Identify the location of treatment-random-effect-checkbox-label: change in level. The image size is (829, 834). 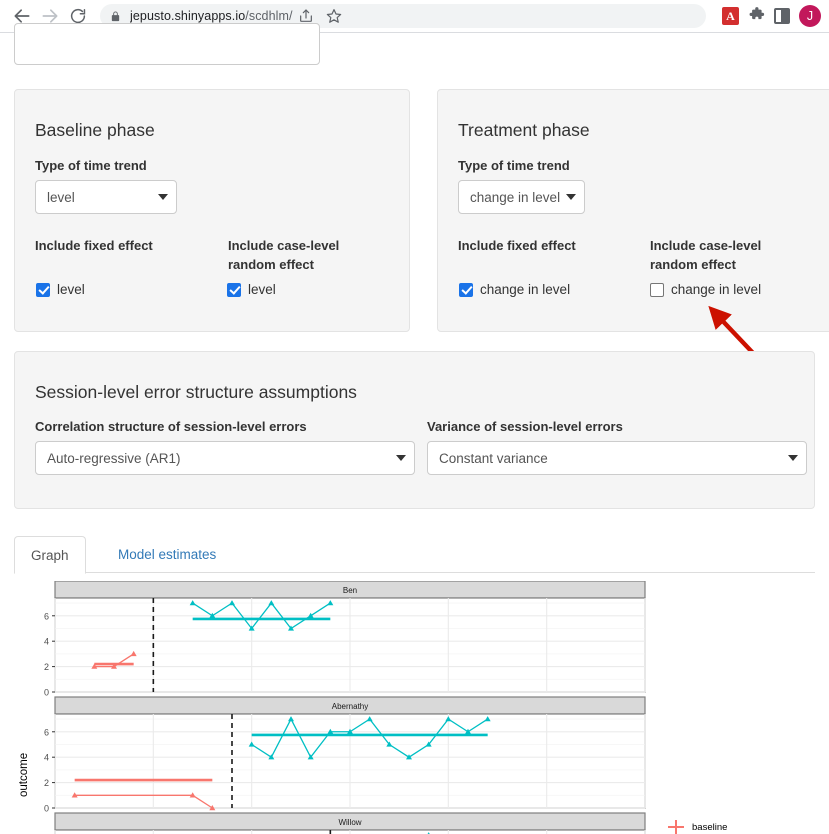
(716, 289).